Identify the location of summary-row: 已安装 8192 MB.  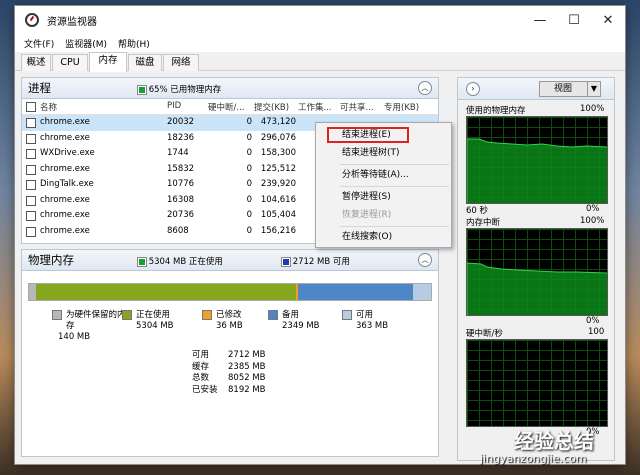
(229, 391).